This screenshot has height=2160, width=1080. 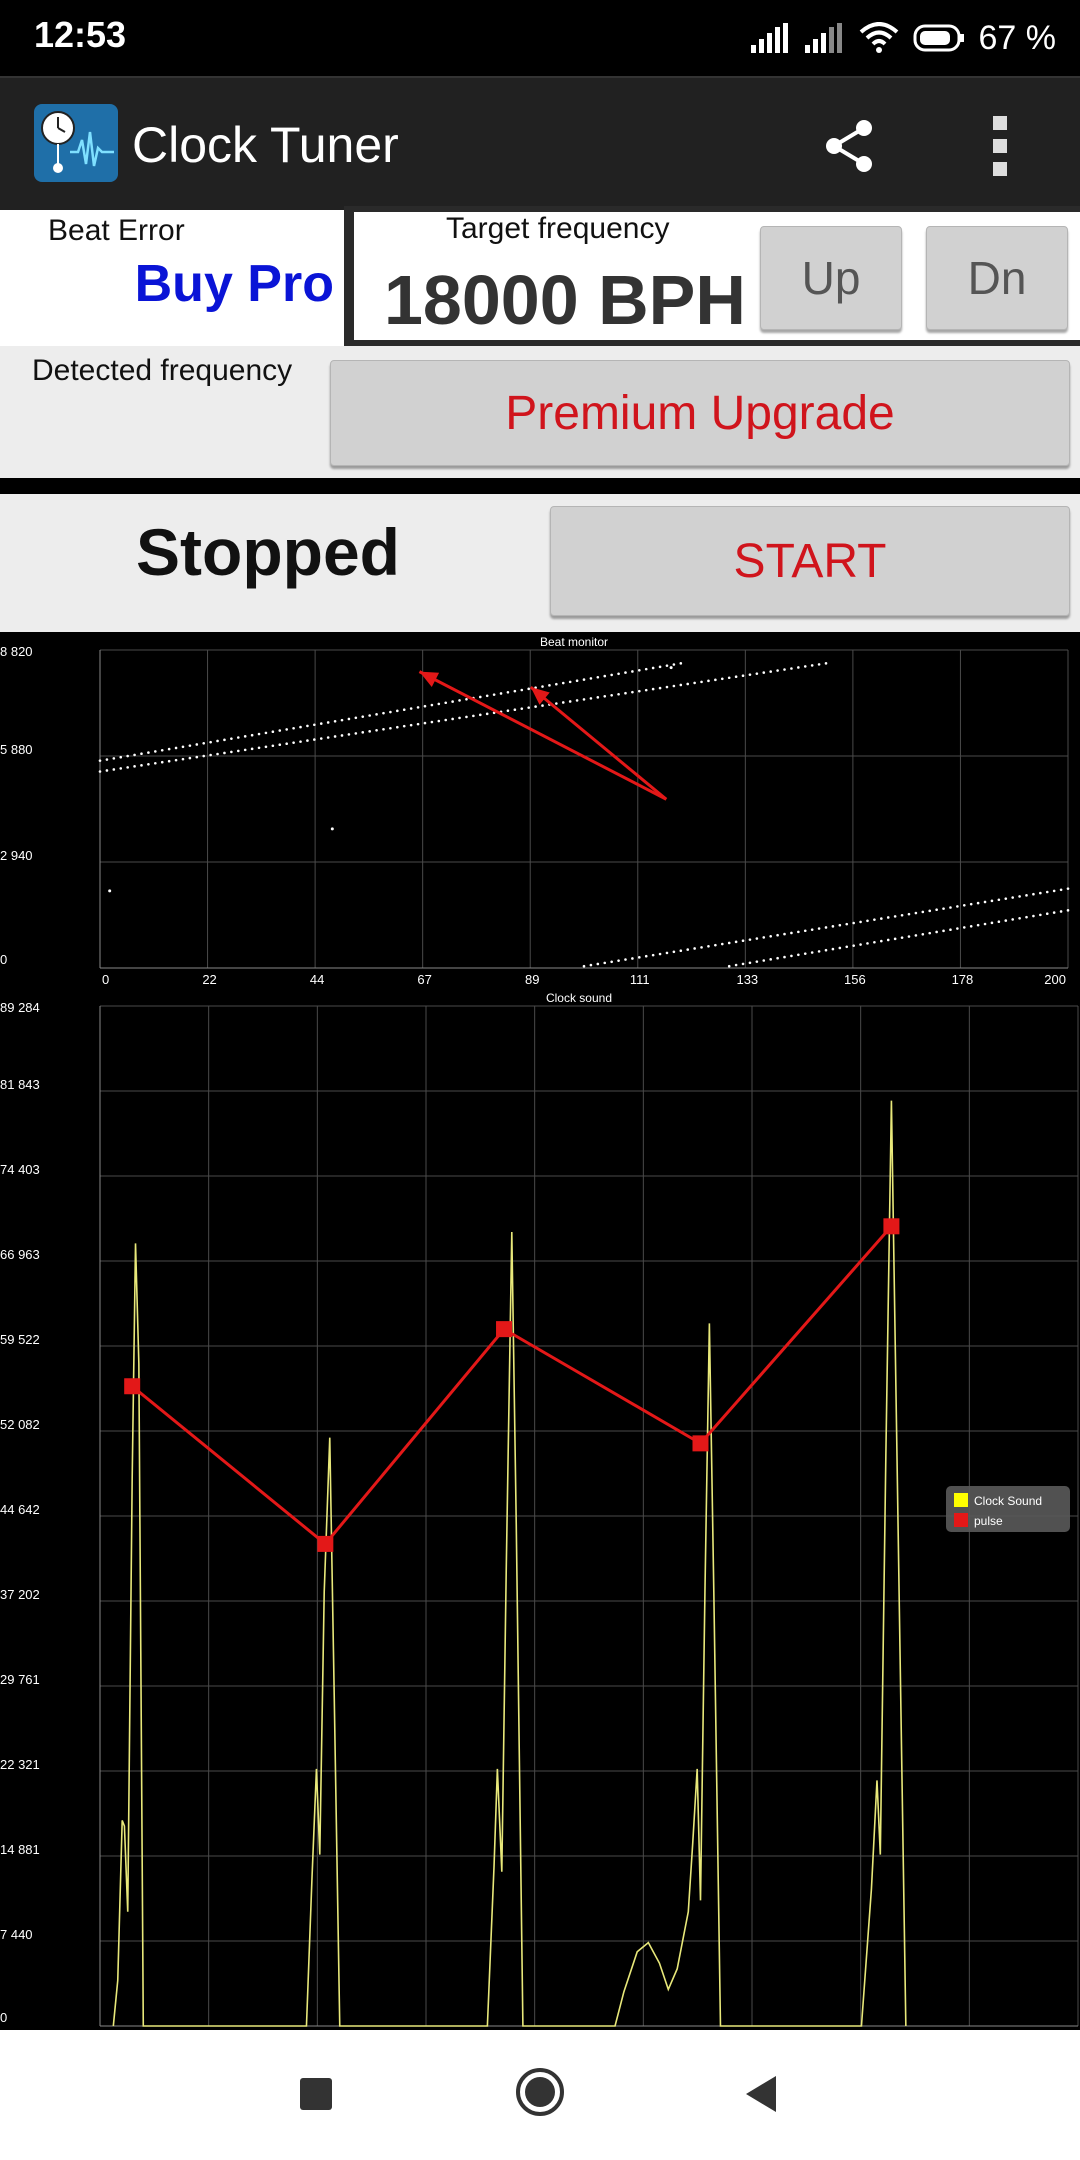 I want to click on y-tick-label: 37 202, so click(x=20, y=1594).